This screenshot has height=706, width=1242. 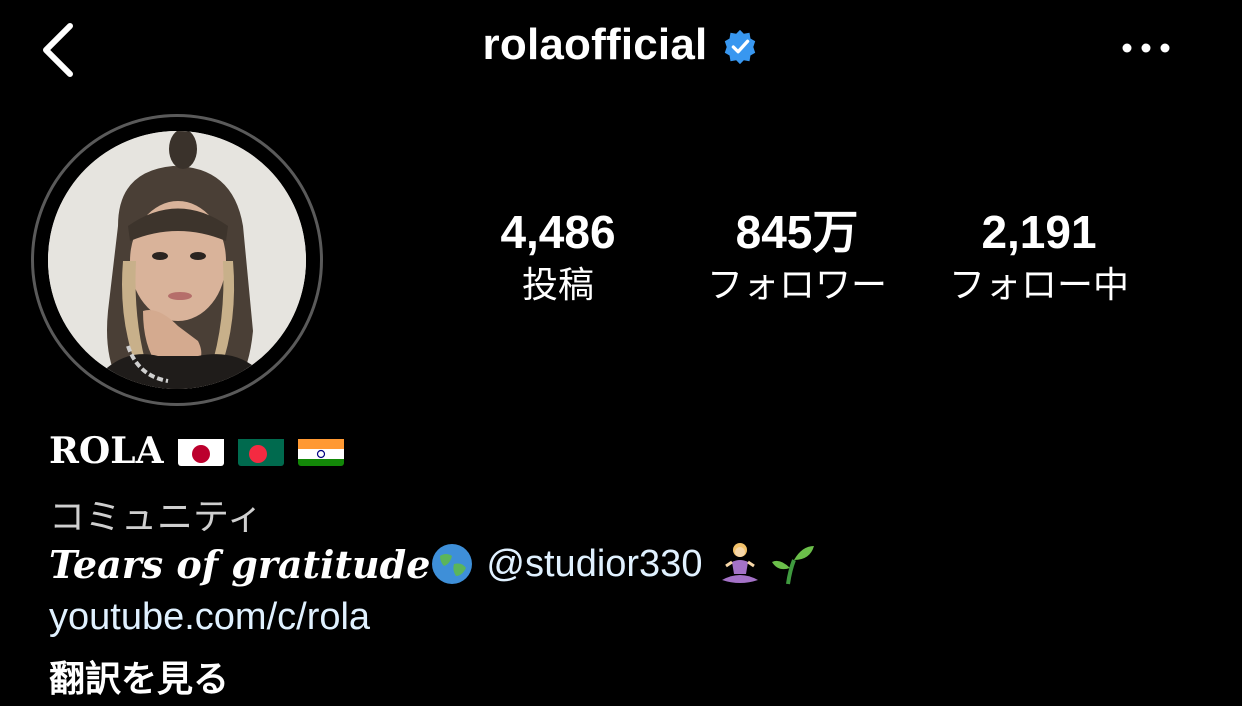 I want to click on display-name-text: ROLA, so click(x=106, y=451).